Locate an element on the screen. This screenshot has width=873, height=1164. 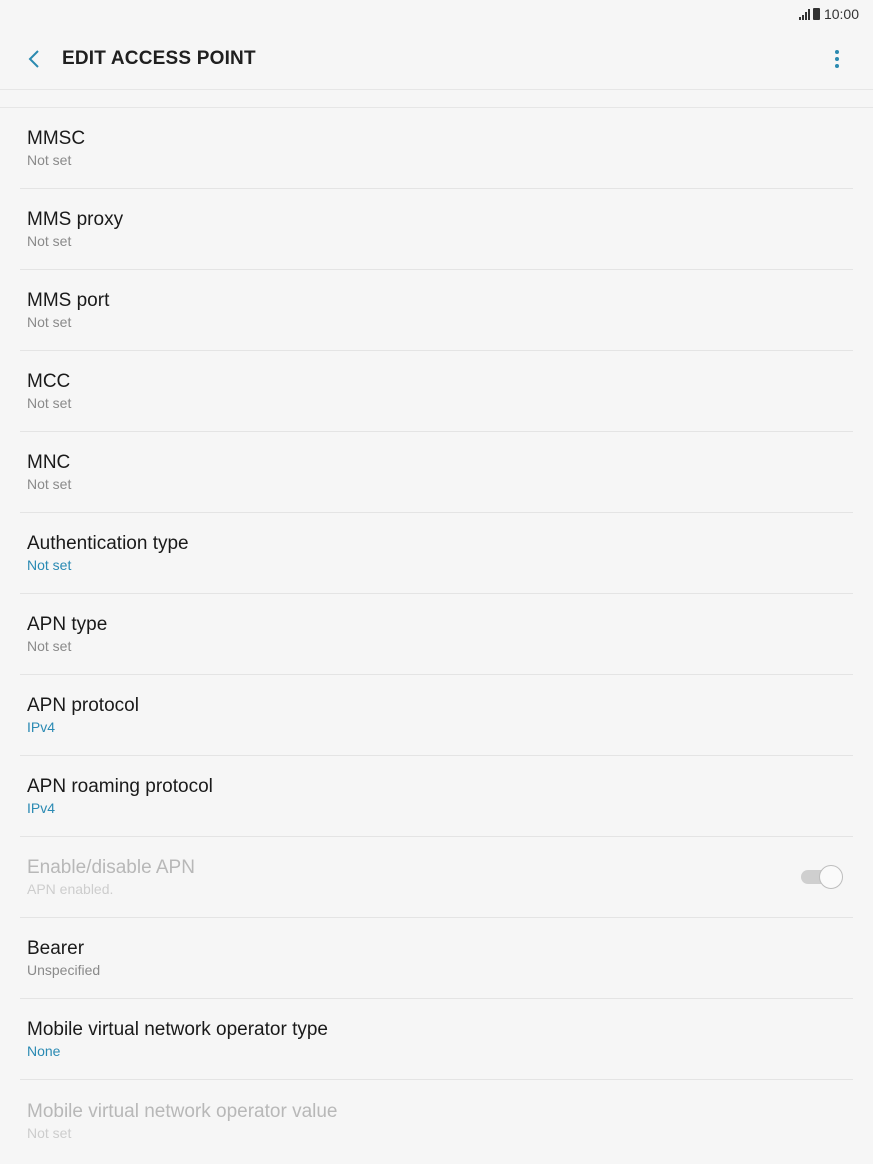
setting-title: APN protocol is located at coordinates (83, 705).